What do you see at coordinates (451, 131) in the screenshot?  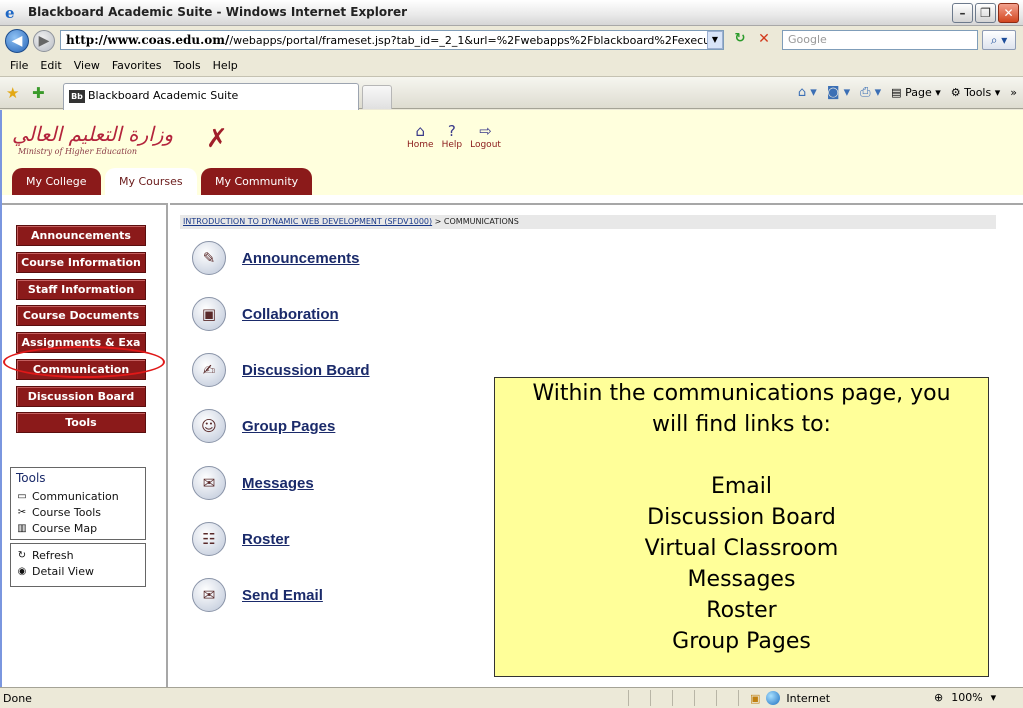 I see `help-icon: ?` at bounding box center [451, 131].